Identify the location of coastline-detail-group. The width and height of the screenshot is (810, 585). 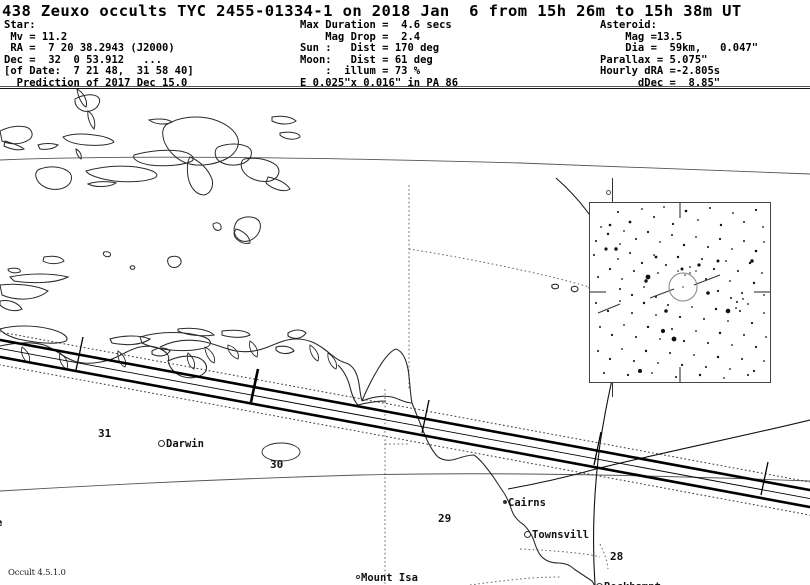
(179, 355).